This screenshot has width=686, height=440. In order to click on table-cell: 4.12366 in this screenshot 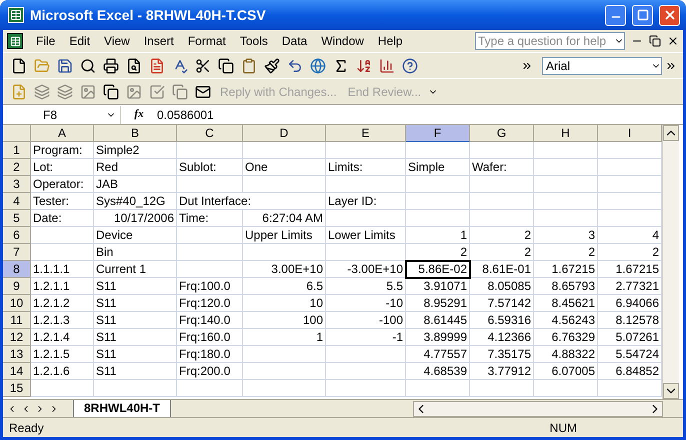, I will do `click(502, 337)`.